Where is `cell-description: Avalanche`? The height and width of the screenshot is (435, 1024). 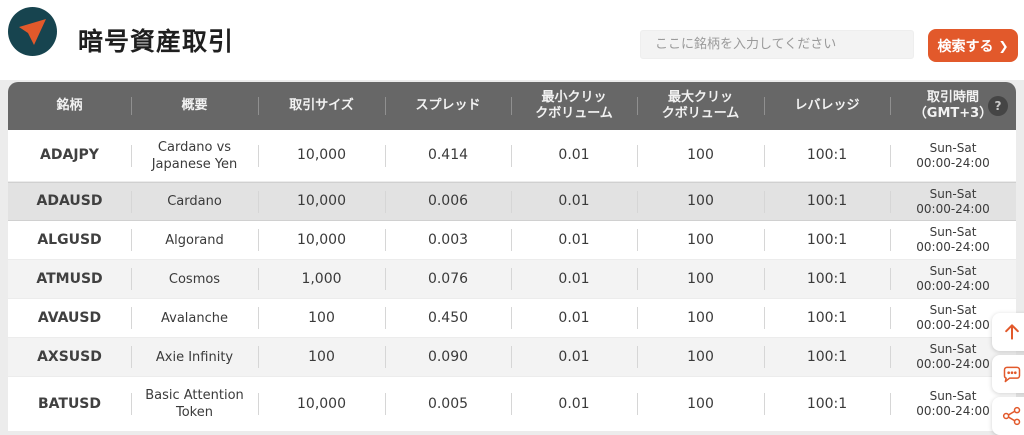
cell-description: Avalanche is located at coordinates (194, 318).